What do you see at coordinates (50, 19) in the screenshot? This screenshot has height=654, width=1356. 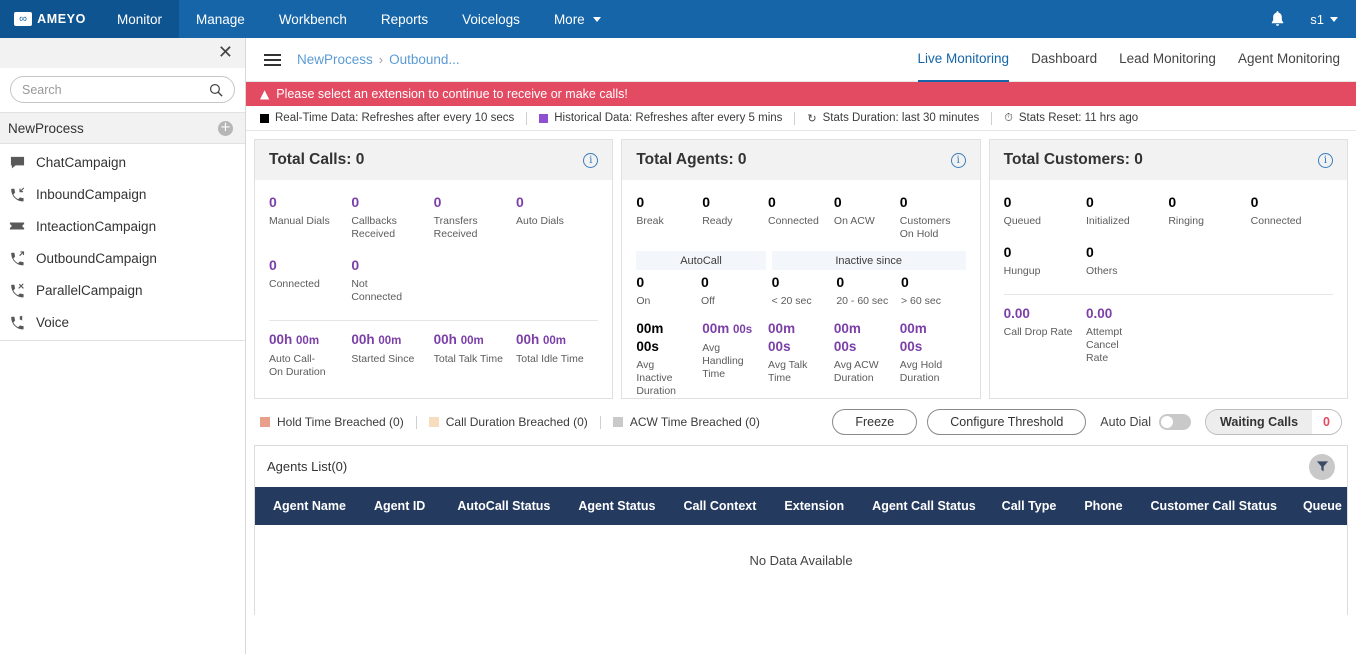 I see `ameyo-logo: ∞ AMEYO` at bounding box center [50, 19].